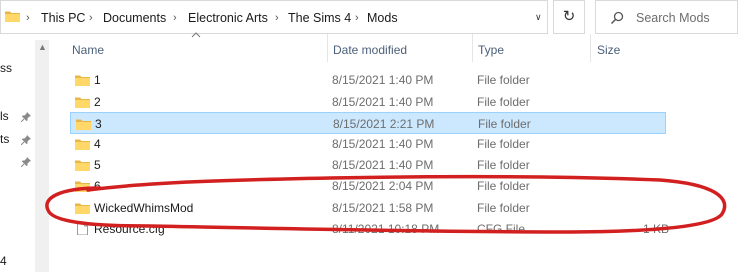  Describe the element at coordinates (42, 156) in the screenshot. I see `nav-pane-scrollbar` at that location.